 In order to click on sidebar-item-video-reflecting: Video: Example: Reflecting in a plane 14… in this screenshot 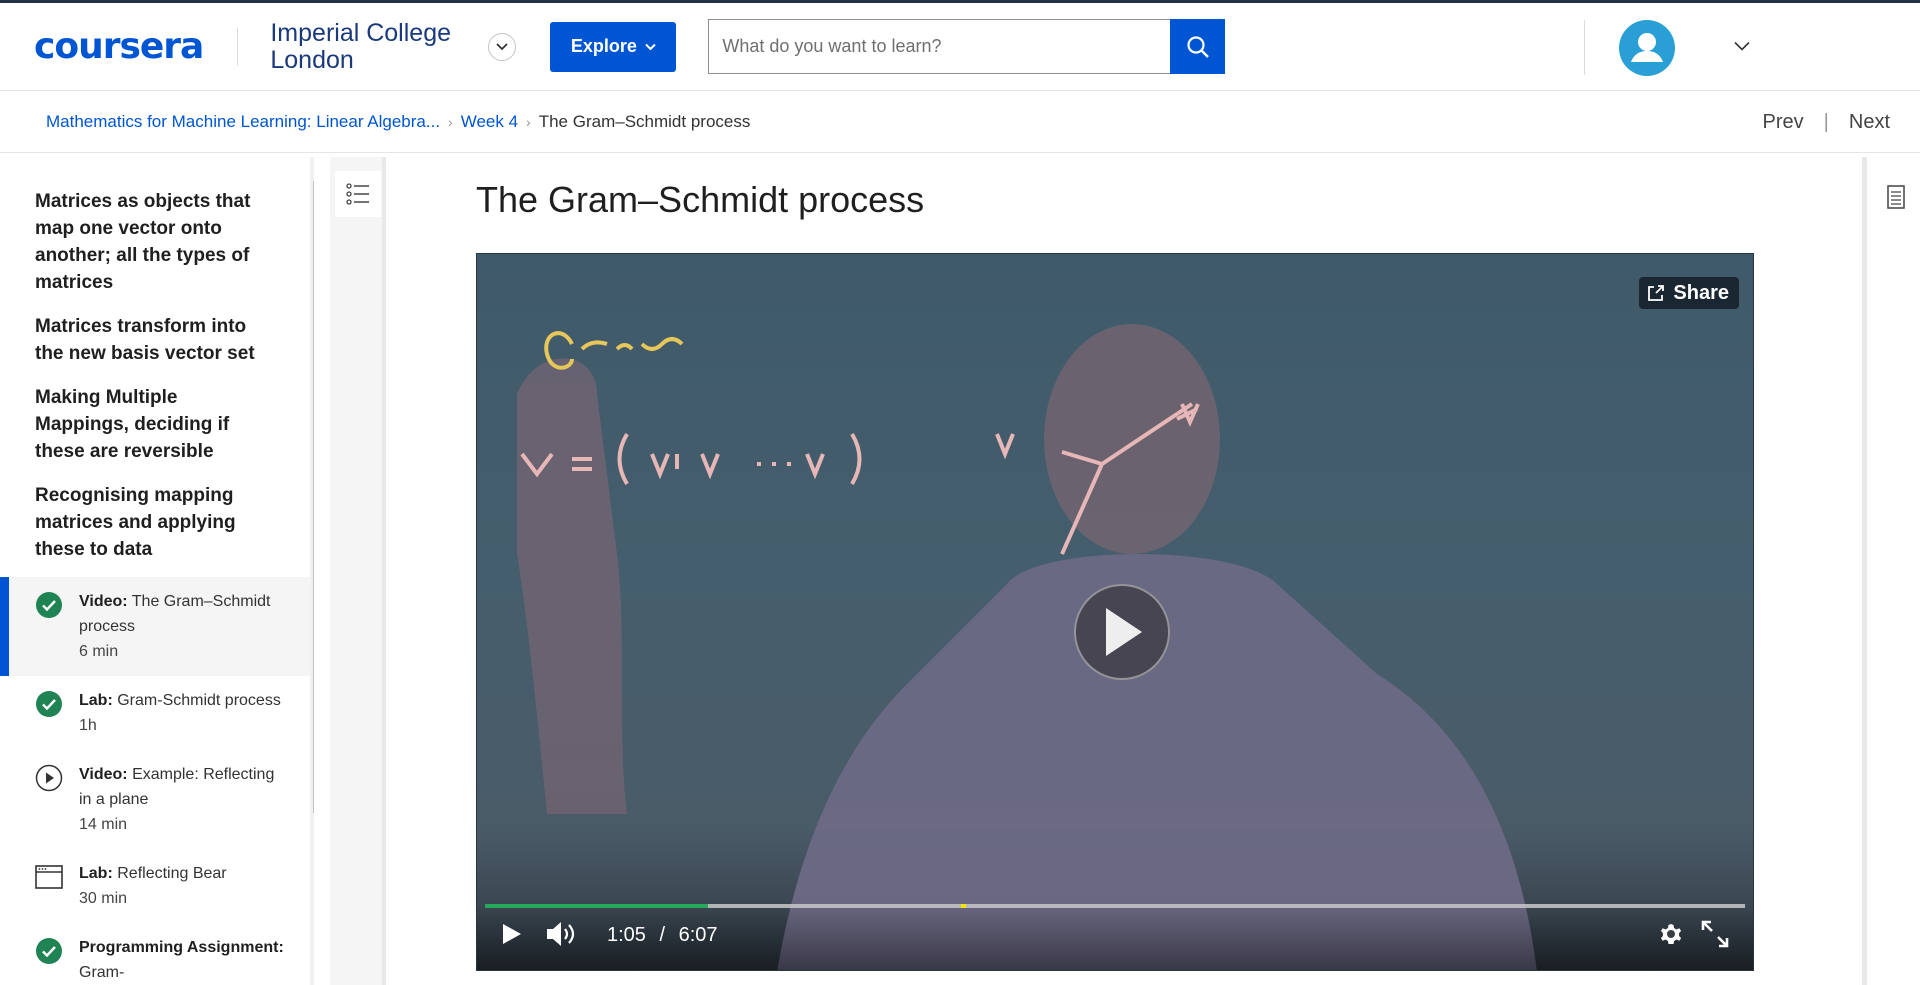, I will do `click(155, 799)`.